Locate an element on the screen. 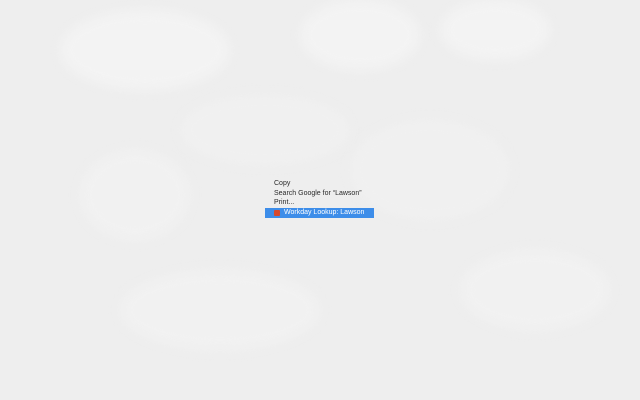 The image size is (640, 400). menu-item-copy: Copy is located at coordinates (320, 184).